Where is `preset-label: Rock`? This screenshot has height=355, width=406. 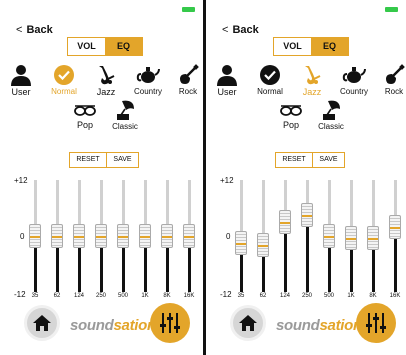 preset-label: Rock is located at coordinates (394, 91).